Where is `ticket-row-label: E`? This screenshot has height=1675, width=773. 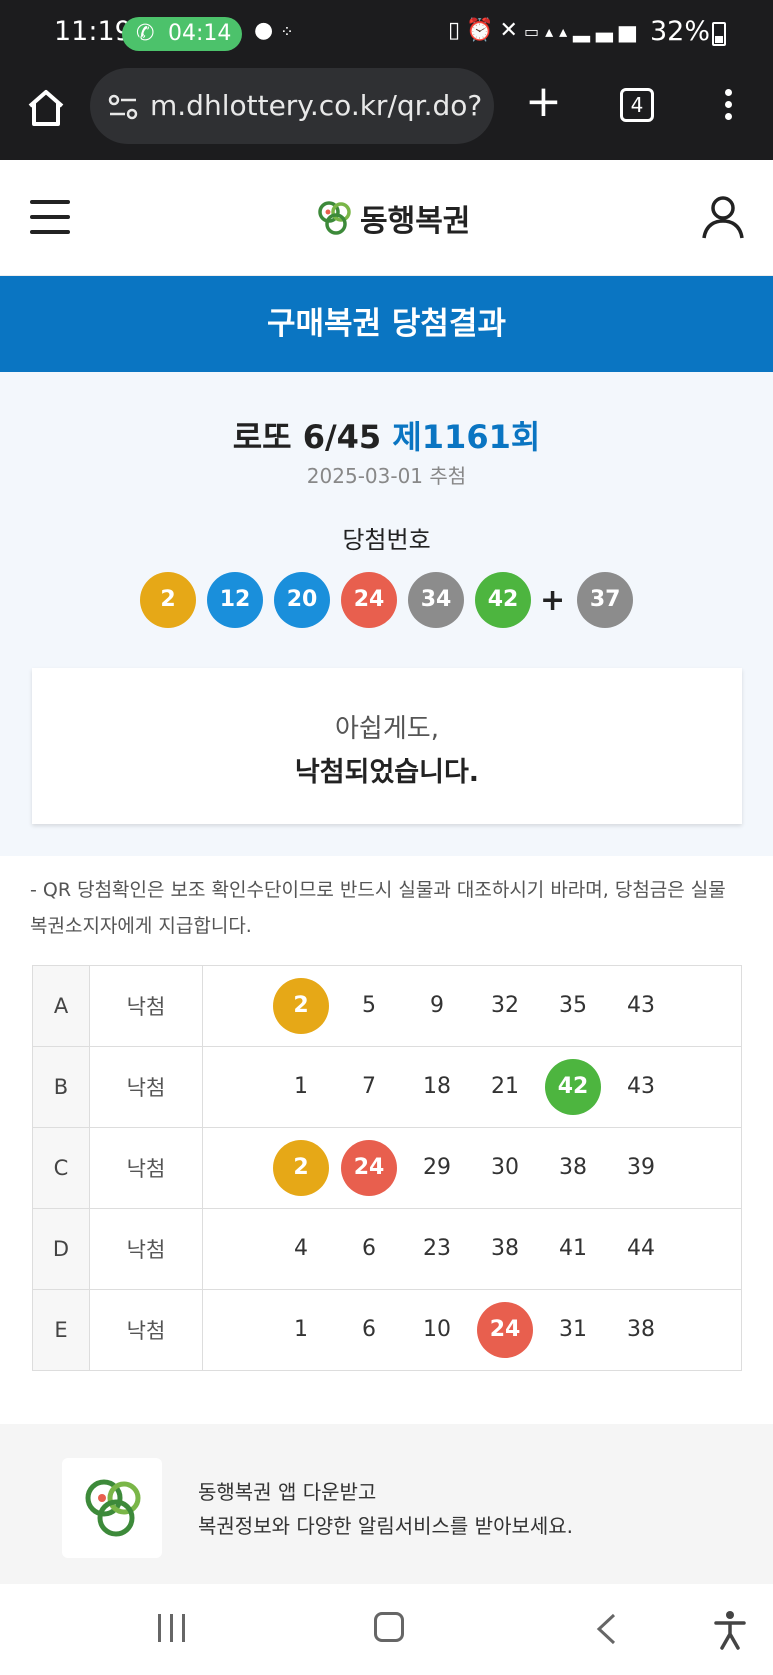 ticket-row-label: E is located at coordinates (61, 1330).